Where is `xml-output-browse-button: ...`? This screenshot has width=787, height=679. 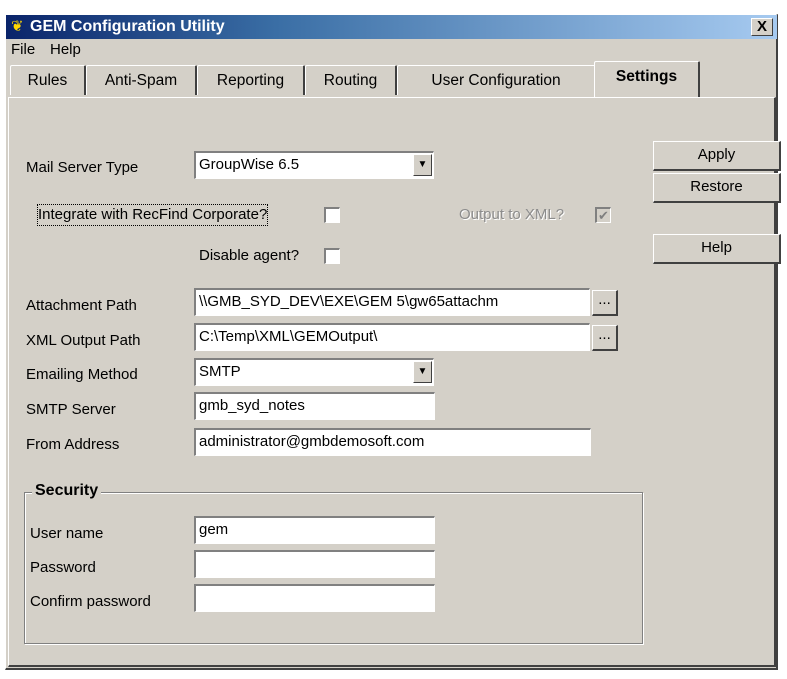 xml-output-browse-button: ... is located at coordinates (605, 338).